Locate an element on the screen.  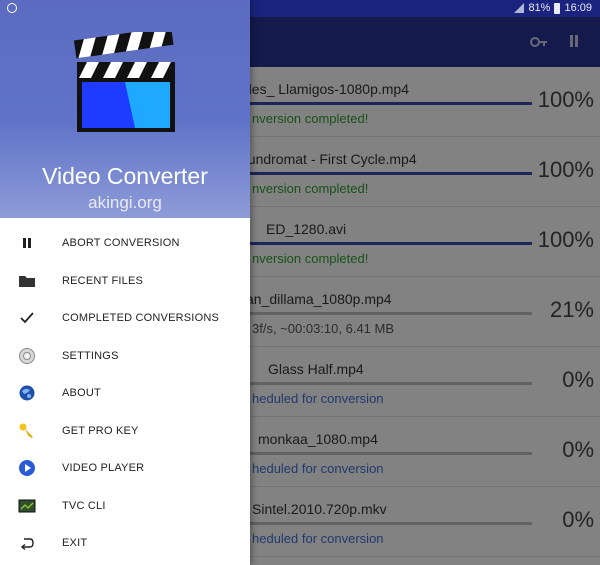
menu-label: SETTINGS is located at coordinates (90, 355).